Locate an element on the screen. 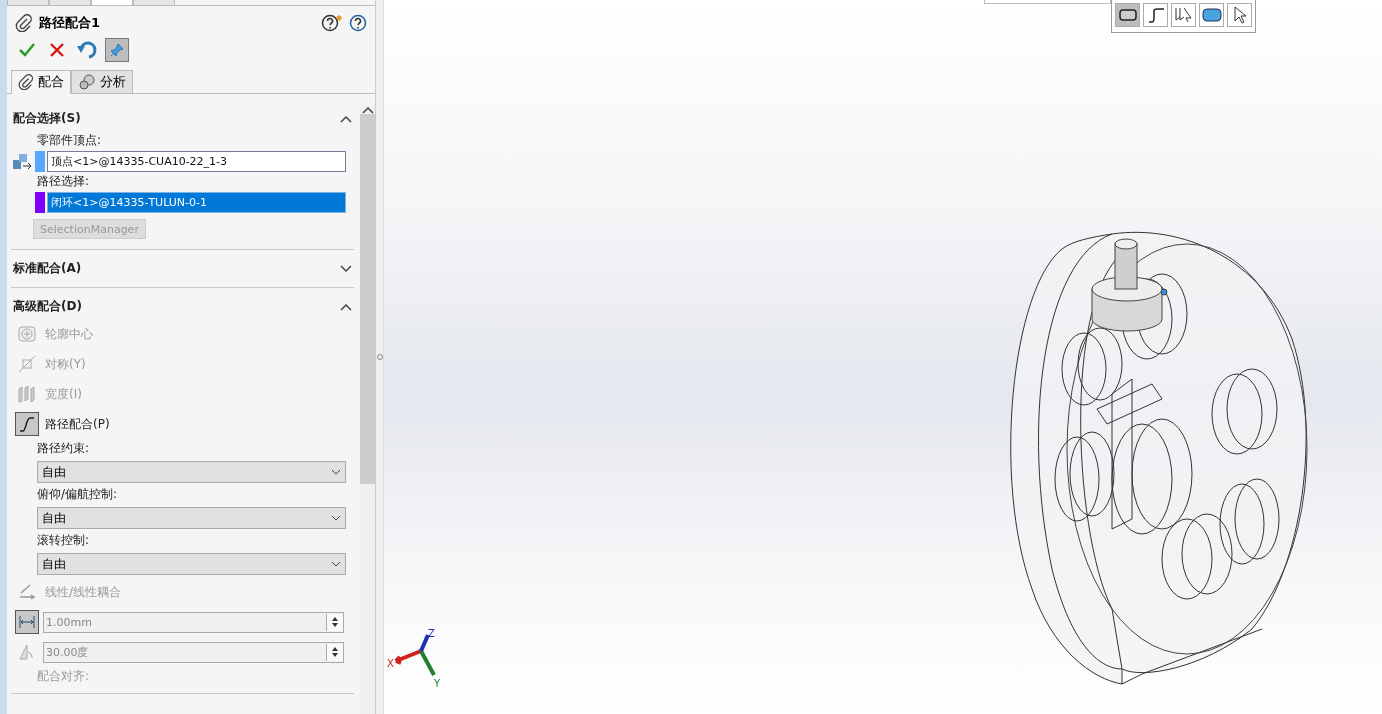 This screenshot has height=714, width=1382. option-label: 轮廓中心 is located at coordinates (69, 334).